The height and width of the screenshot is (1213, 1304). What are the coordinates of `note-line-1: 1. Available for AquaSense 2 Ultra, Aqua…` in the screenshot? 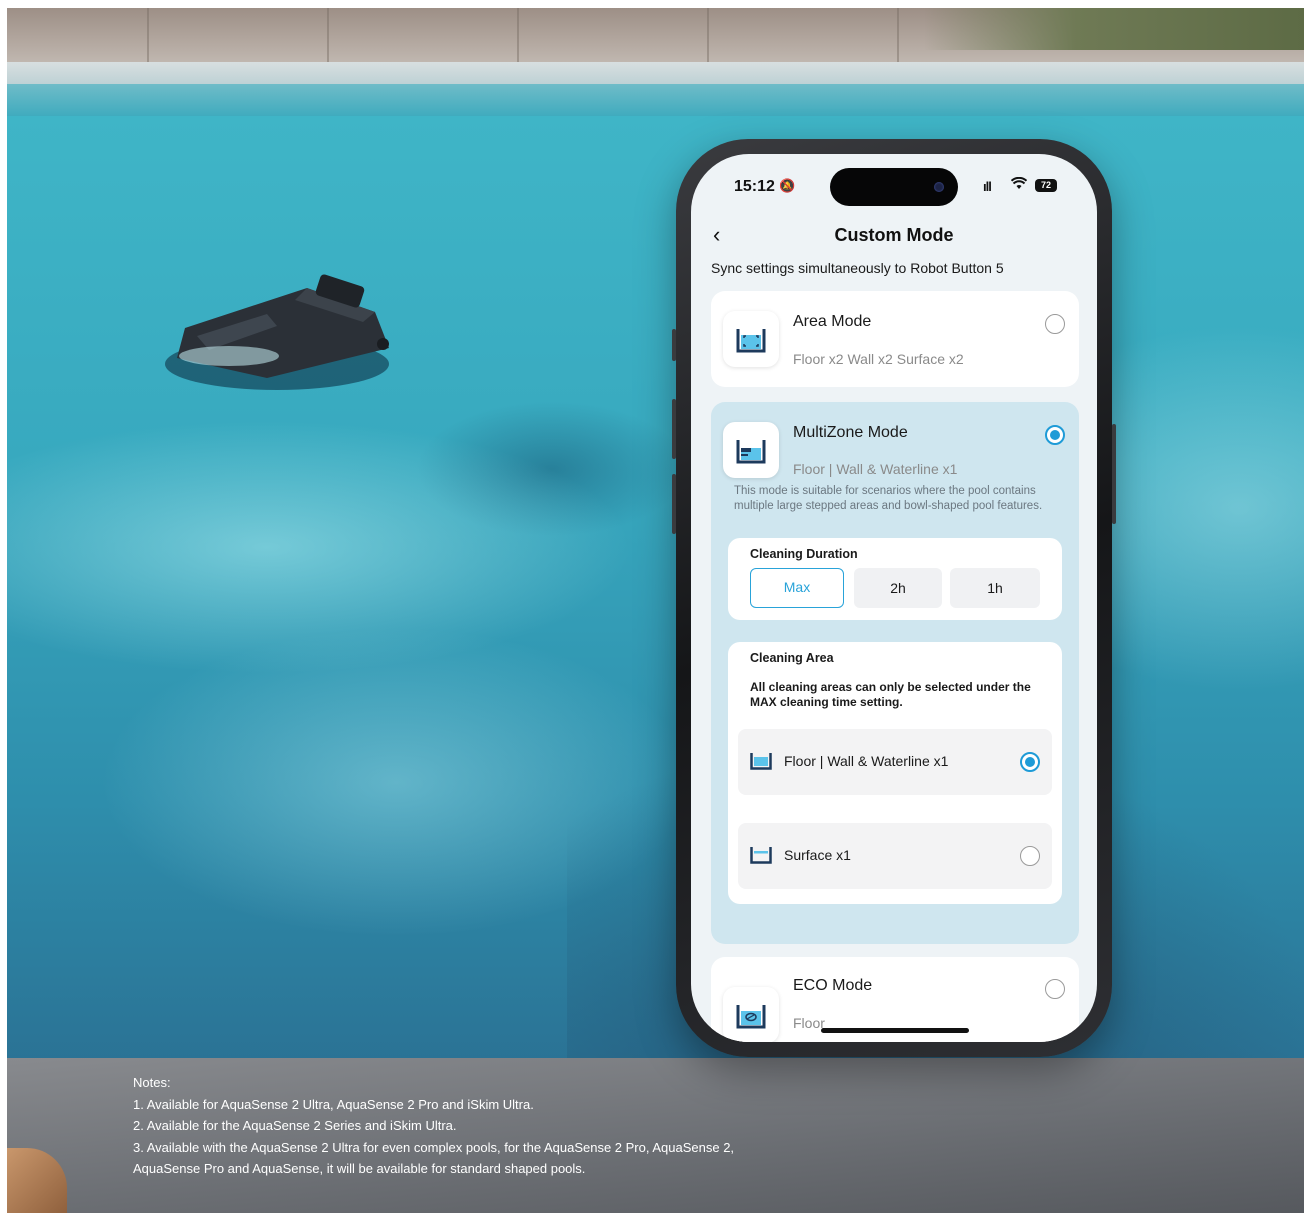 It's located at (333, 1104).